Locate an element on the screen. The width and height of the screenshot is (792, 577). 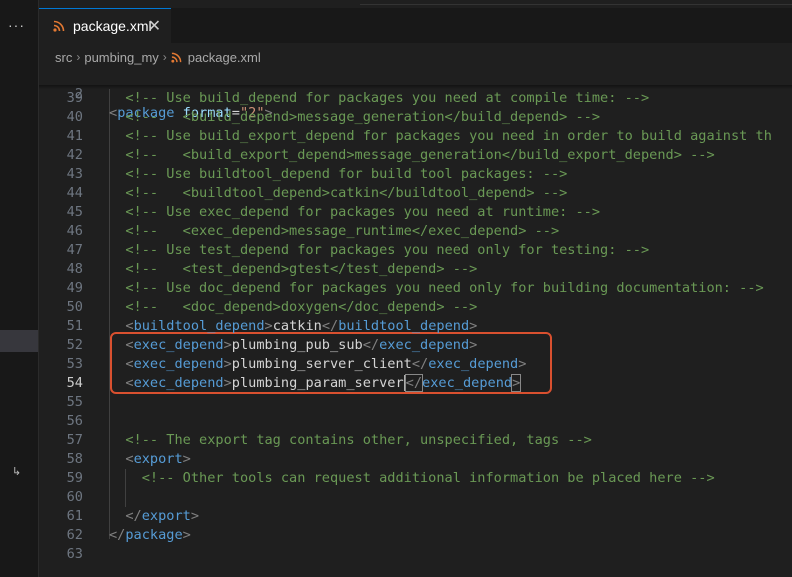
breadcrumb-item-src: src is located at coordinates (63, 57).